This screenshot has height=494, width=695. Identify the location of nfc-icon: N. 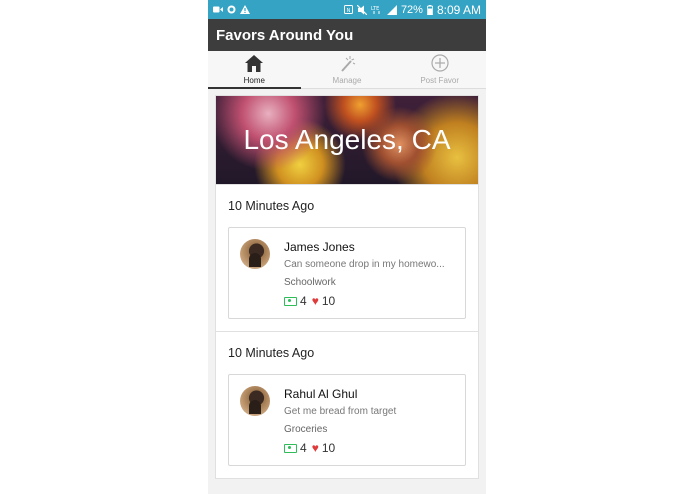
(348, 9).